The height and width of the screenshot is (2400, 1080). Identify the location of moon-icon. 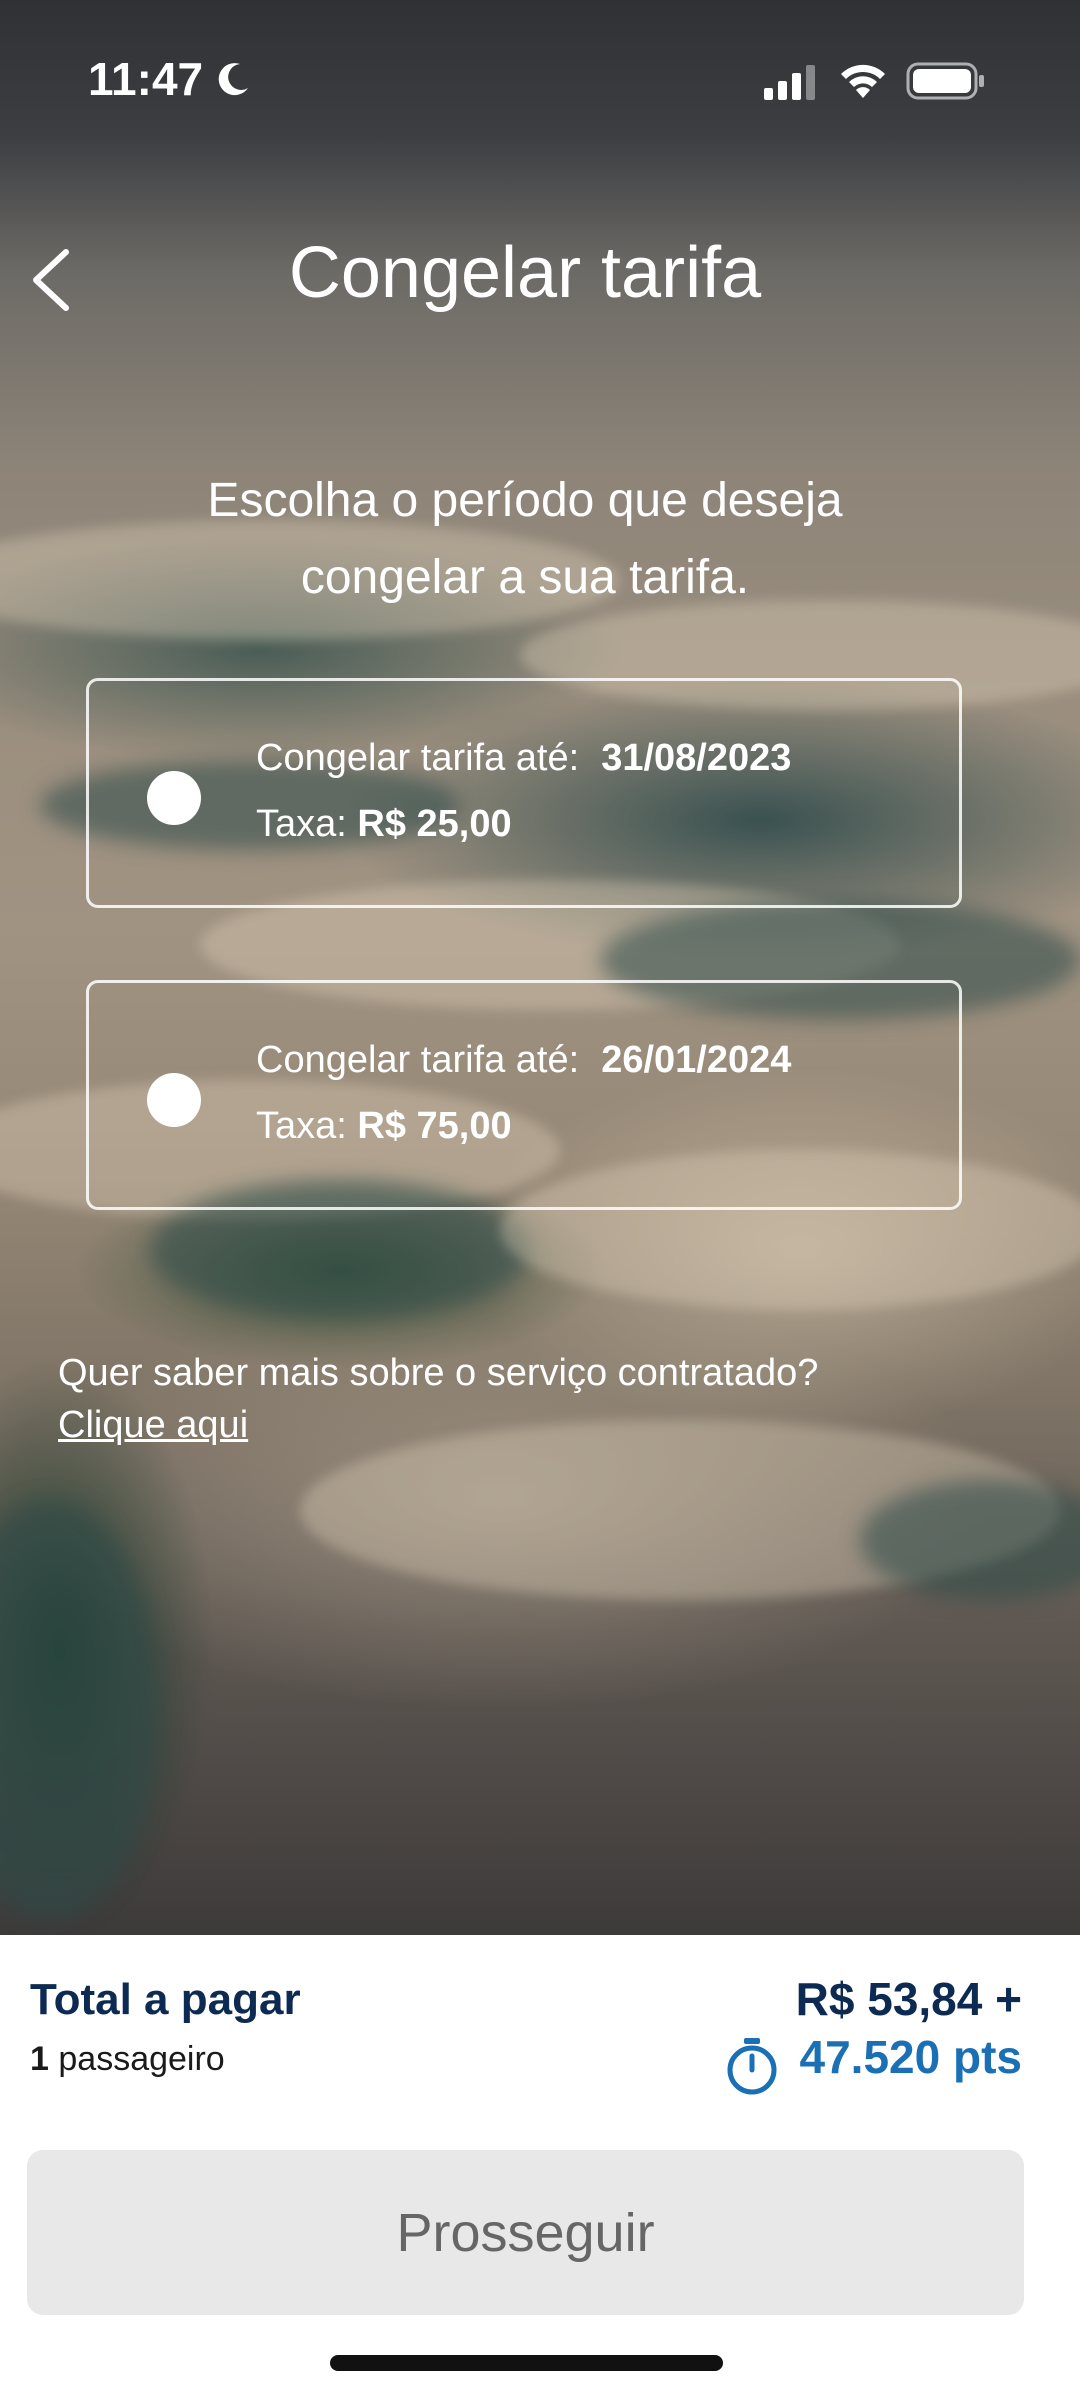
(233, 79).